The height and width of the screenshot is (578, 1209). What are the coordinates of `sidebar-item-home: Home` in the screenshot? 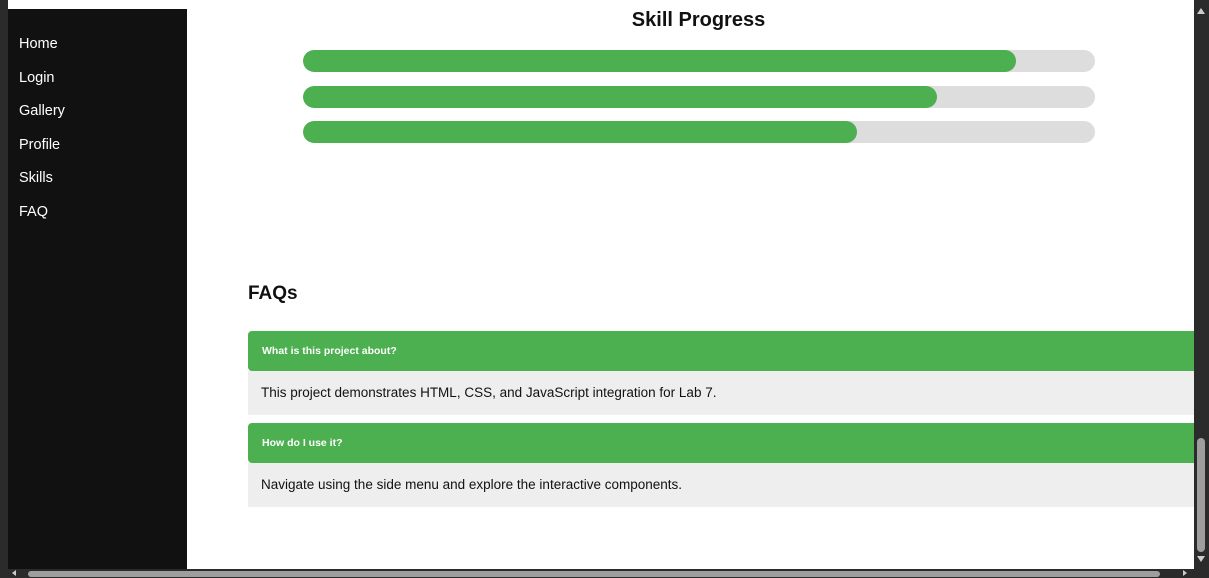 It's located at (97, 51).